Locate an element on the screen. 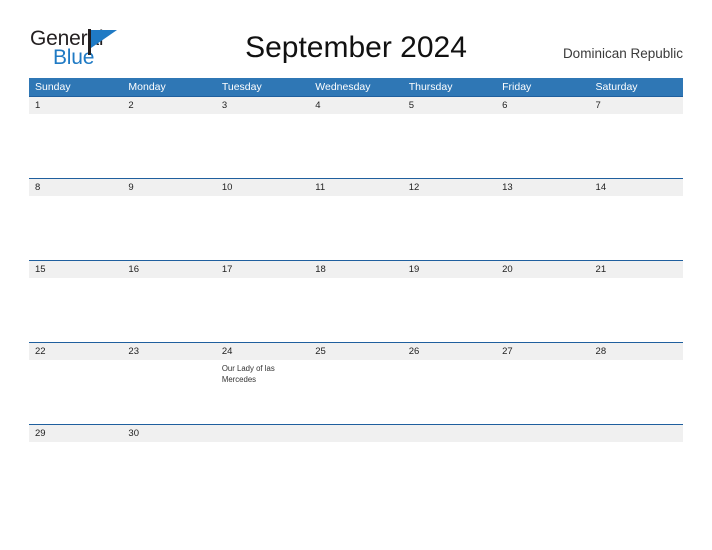 The image size is (712, 550). event-label: Our Lady of las Mercedes is located at coordinates (248, 374).